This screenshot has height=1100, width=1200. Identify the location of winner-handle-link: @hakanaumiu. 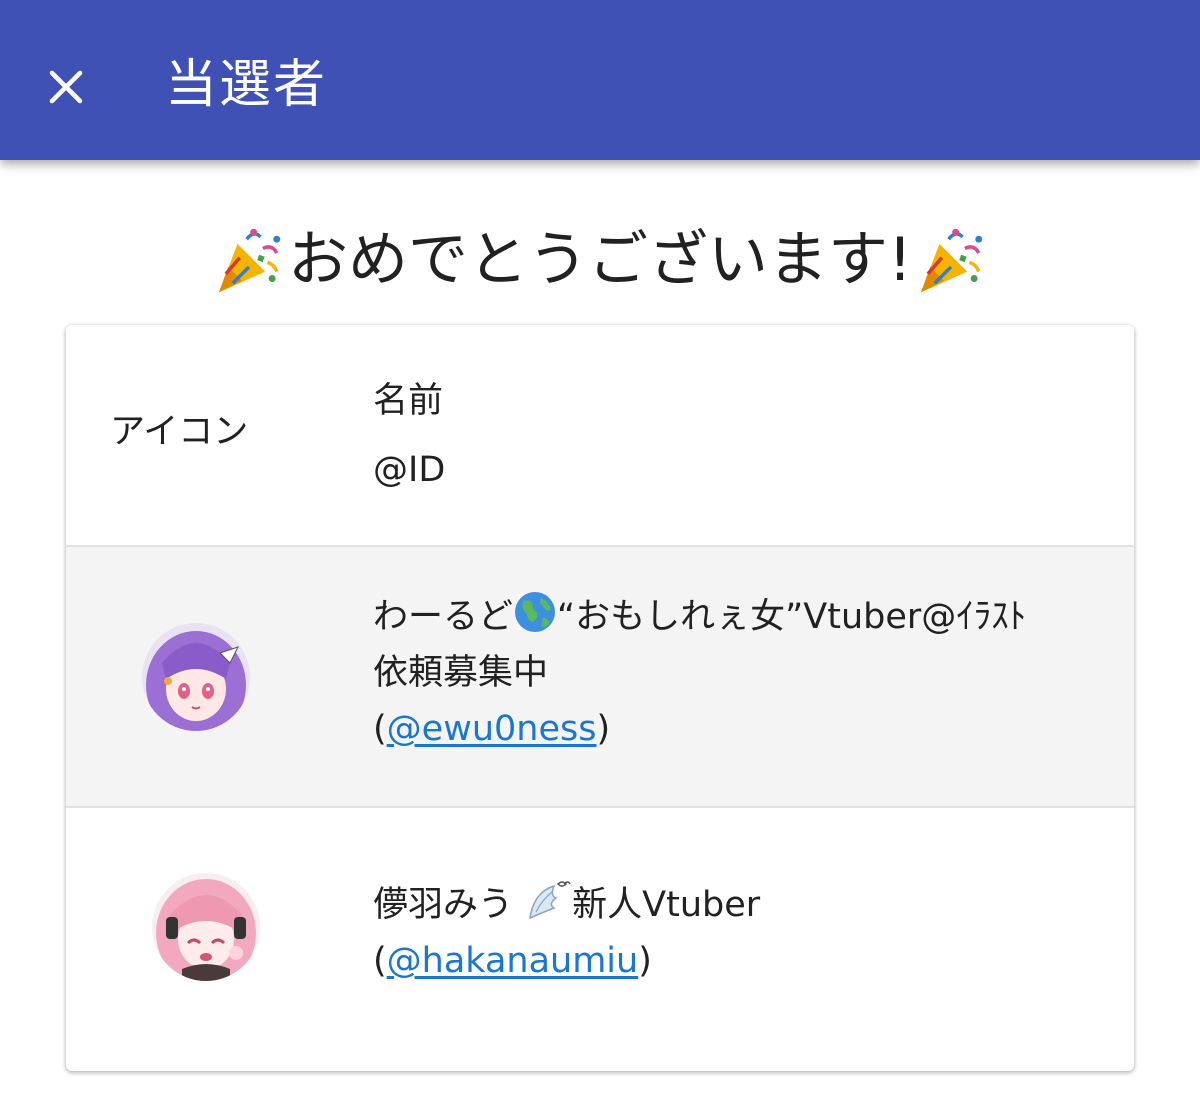
(513, 961).